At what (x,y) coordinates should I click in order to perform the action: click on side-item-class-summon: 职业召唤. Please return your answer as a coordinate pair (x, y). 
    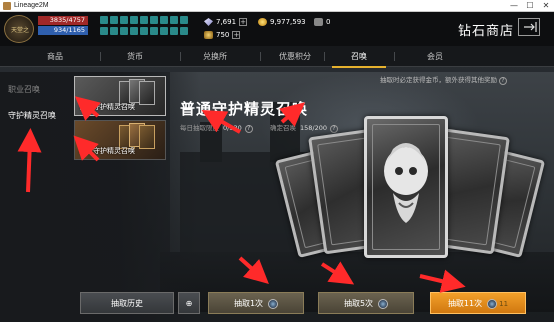
    Looking at the image, I should click on (24, 89).